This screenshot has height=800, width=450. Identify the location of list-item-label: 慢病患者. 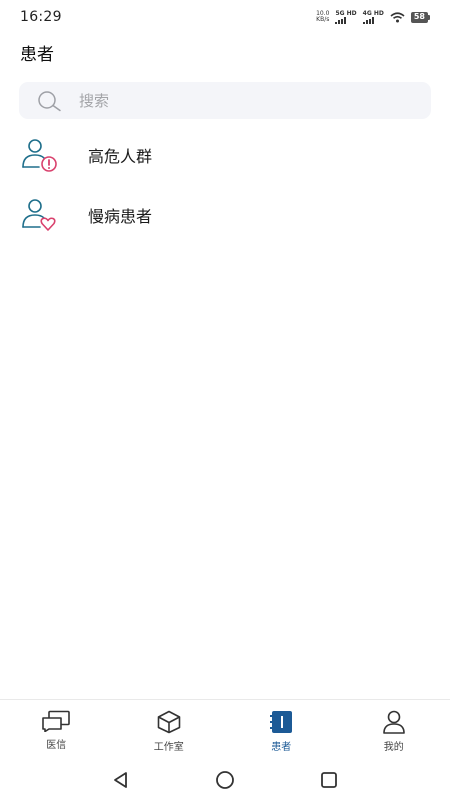
(120, 216).